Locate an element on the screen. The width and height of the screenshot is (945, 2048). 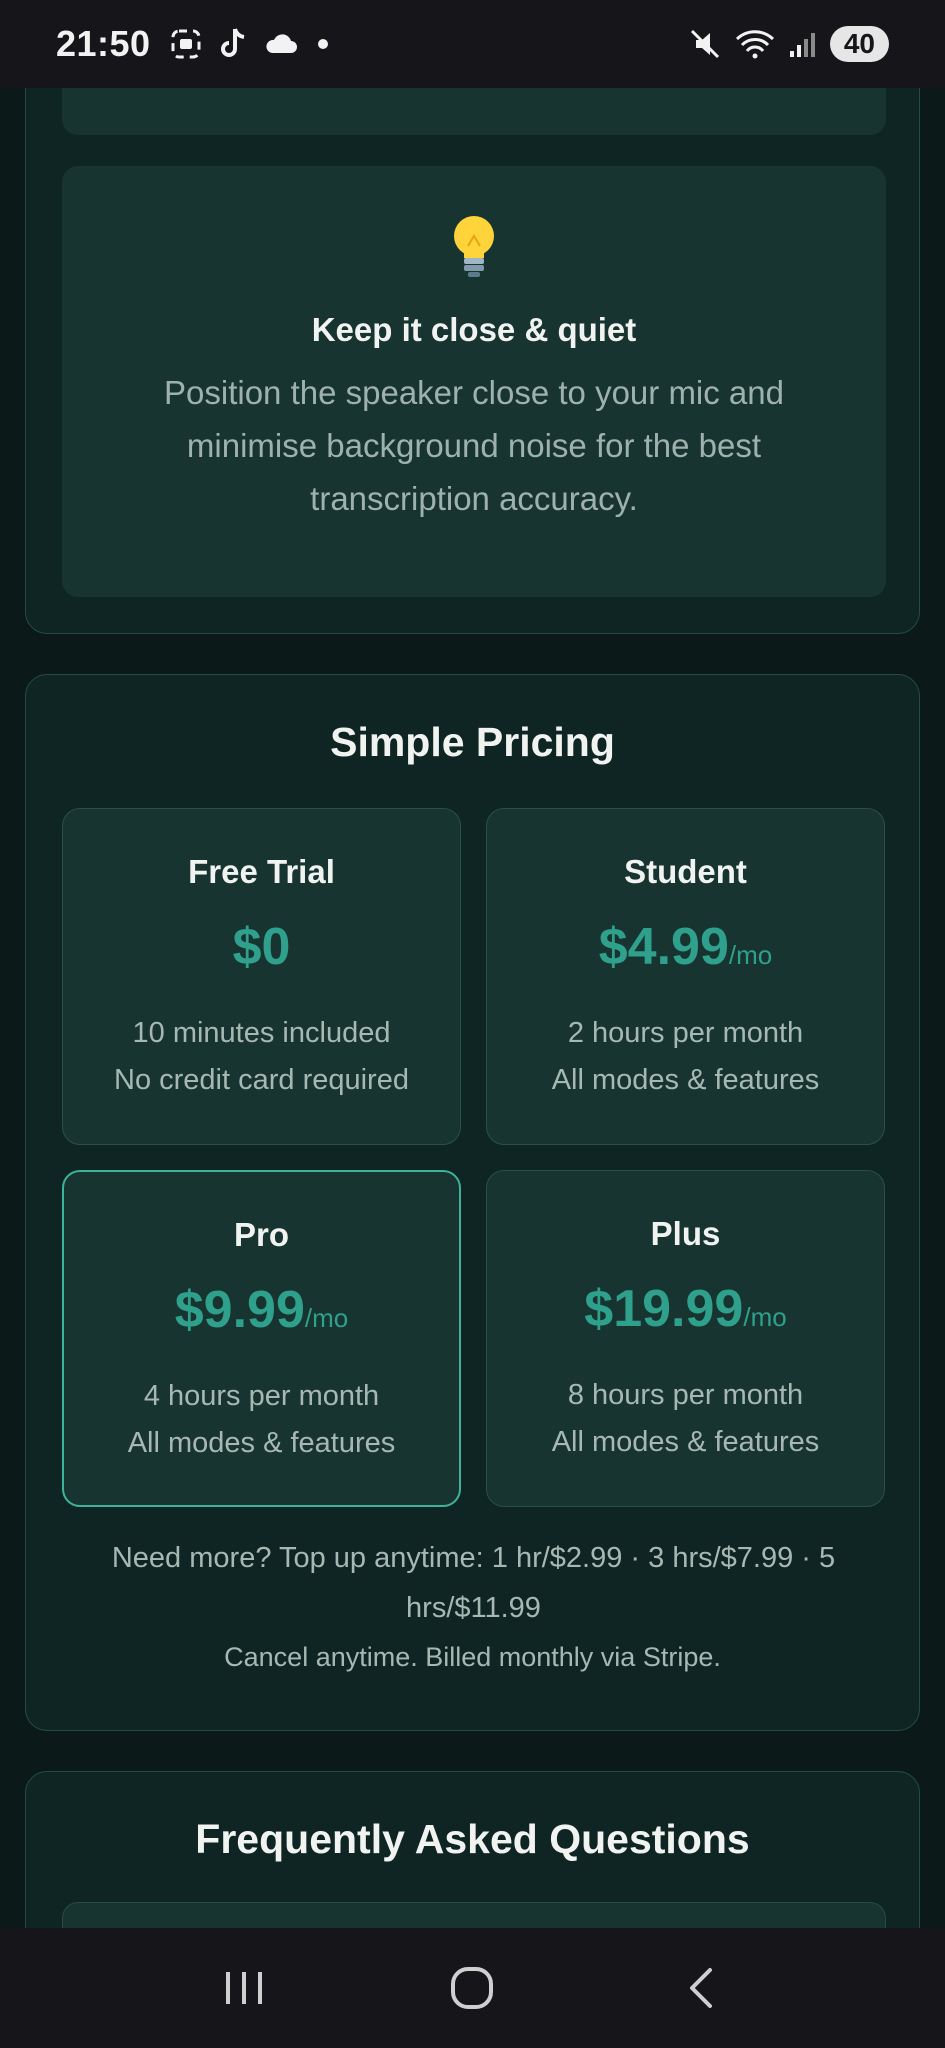
home-button is located at coordinates (472, 1988).